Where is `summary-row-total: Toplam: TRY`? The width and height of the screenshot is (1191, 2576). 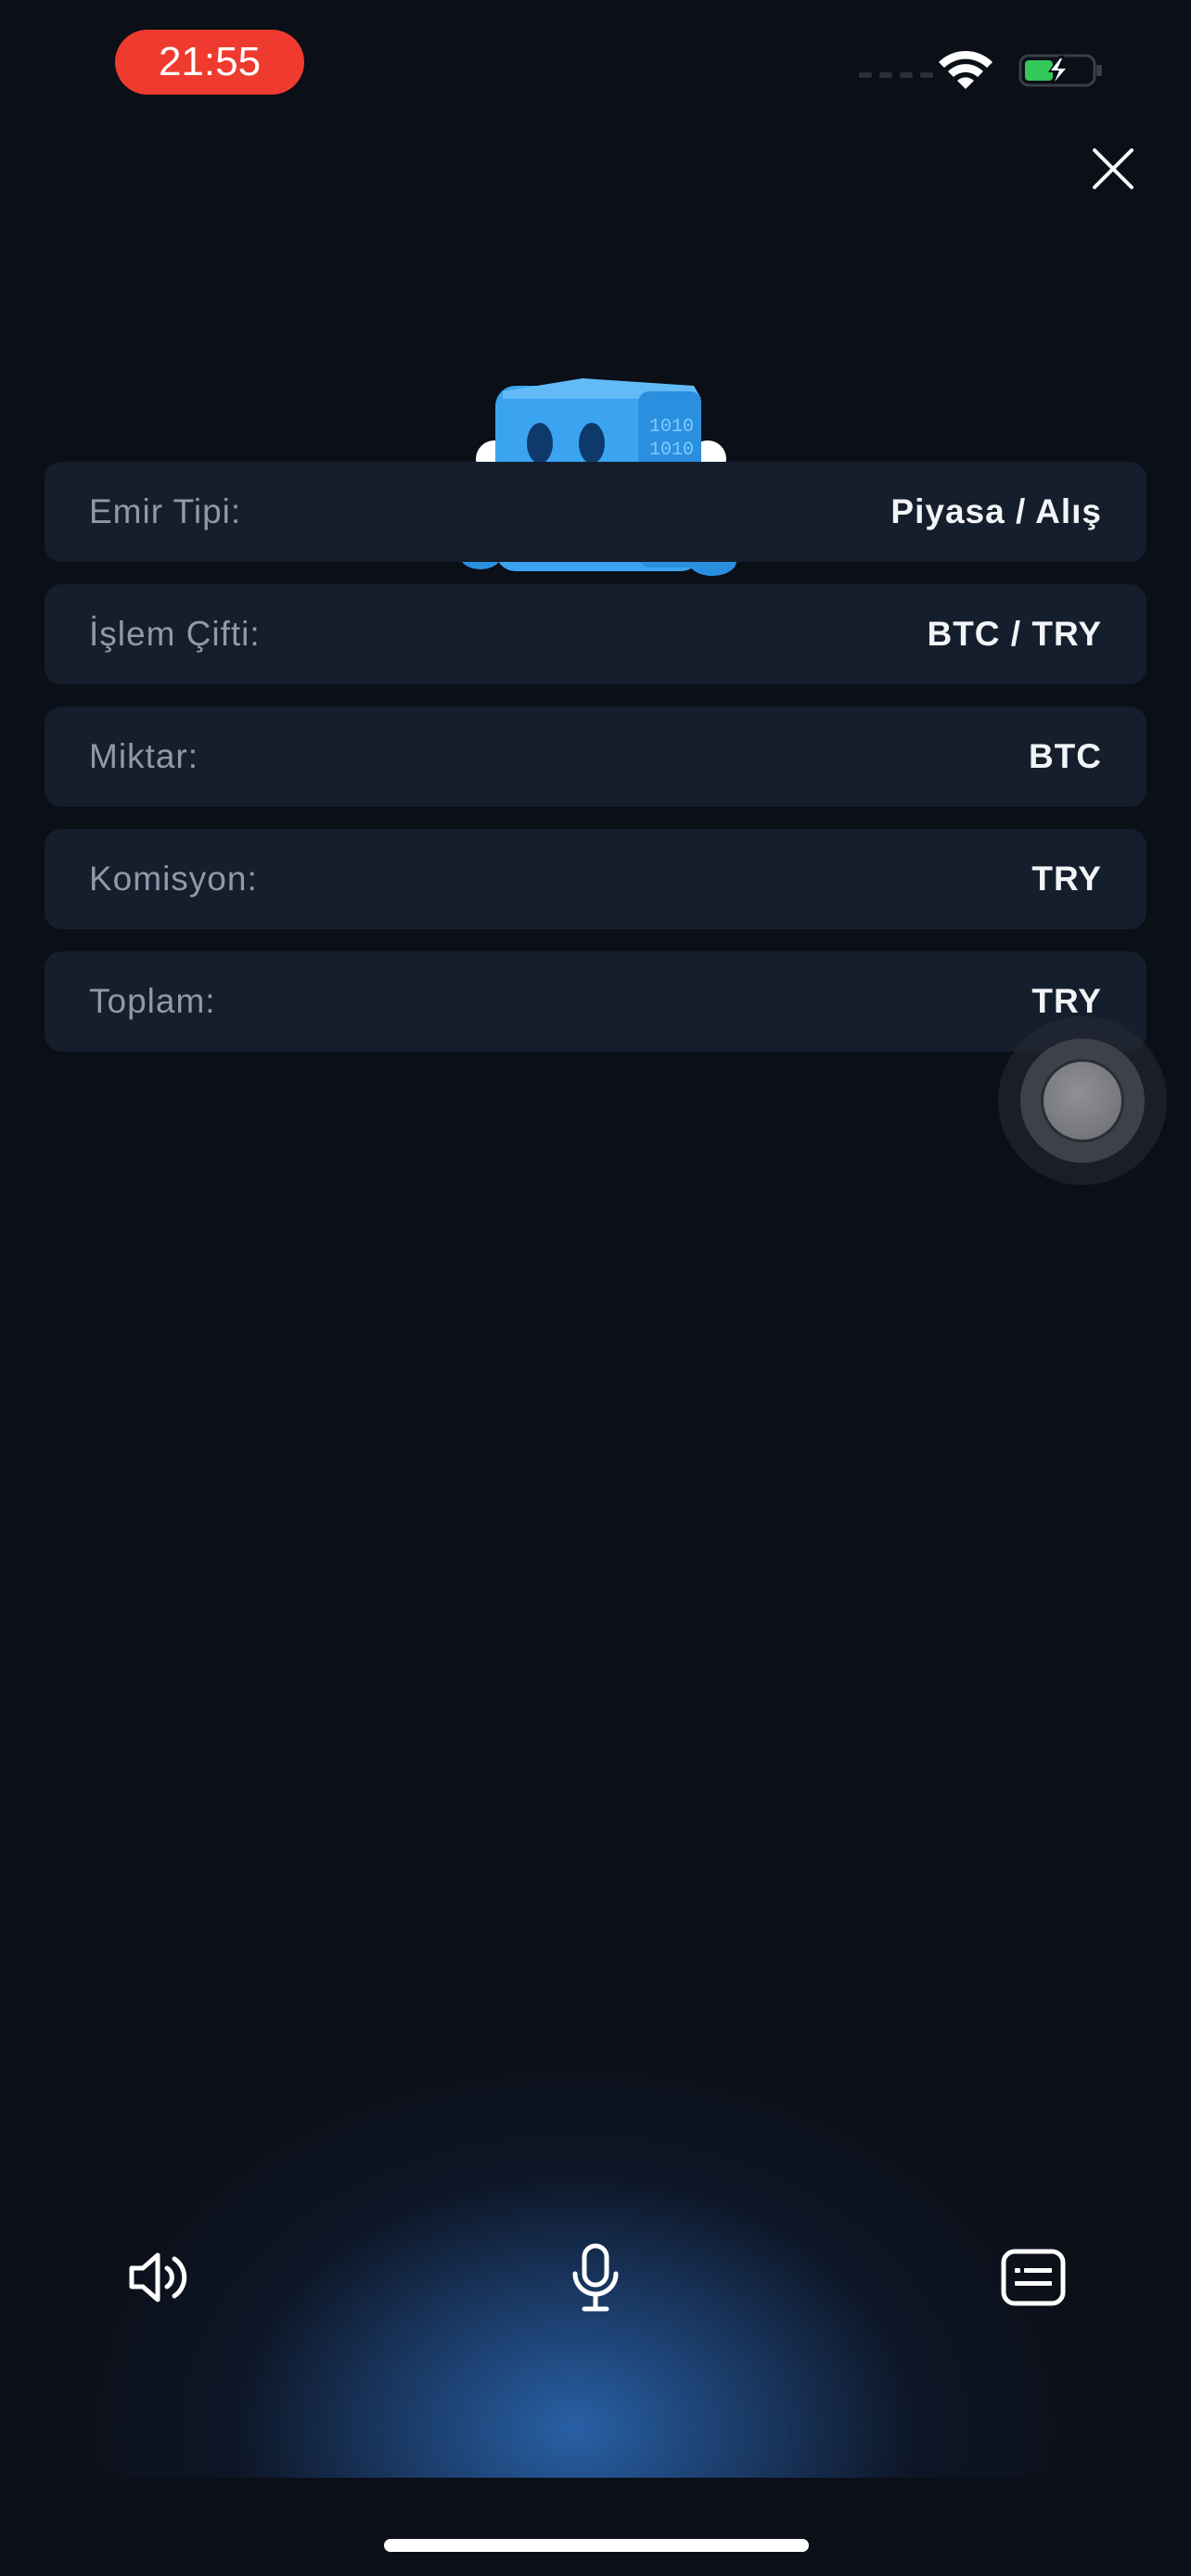
summary-row-total: Toplam: TRY is located at coordinates (595, 1002).